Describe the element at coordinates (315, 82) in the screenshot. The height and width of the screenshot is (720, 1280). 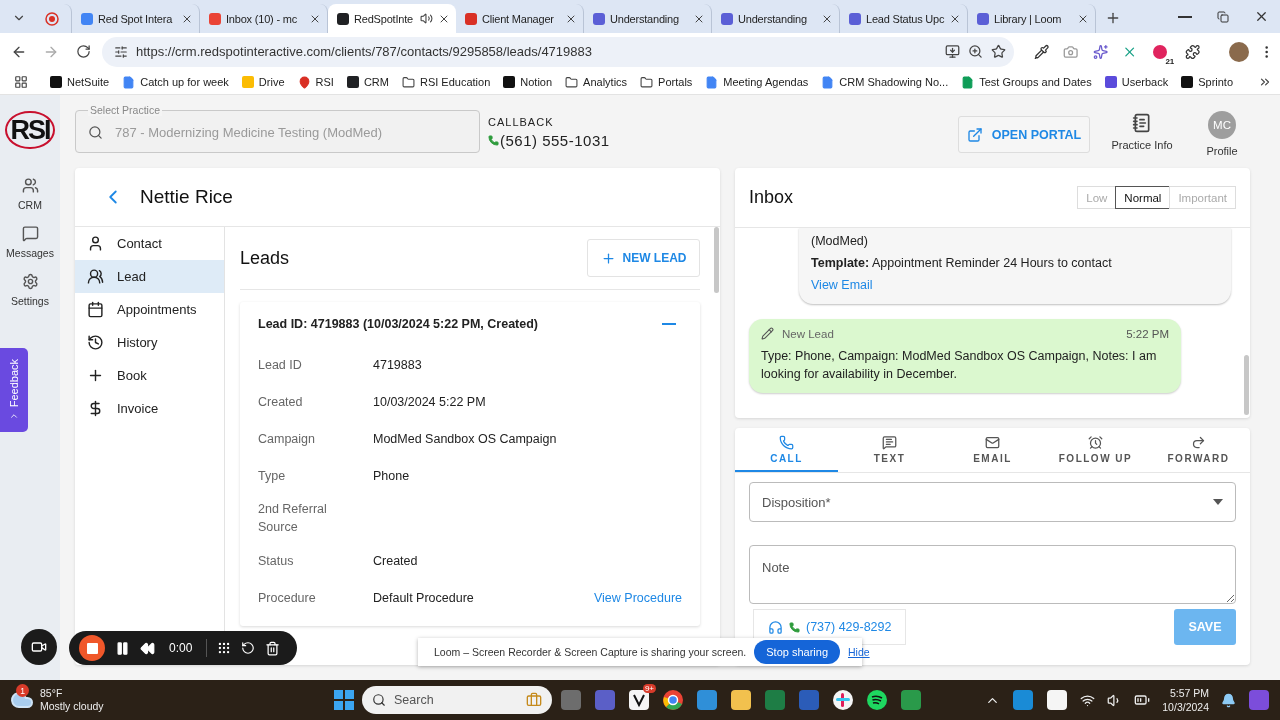
I see `bookmark: RSI` at that location.